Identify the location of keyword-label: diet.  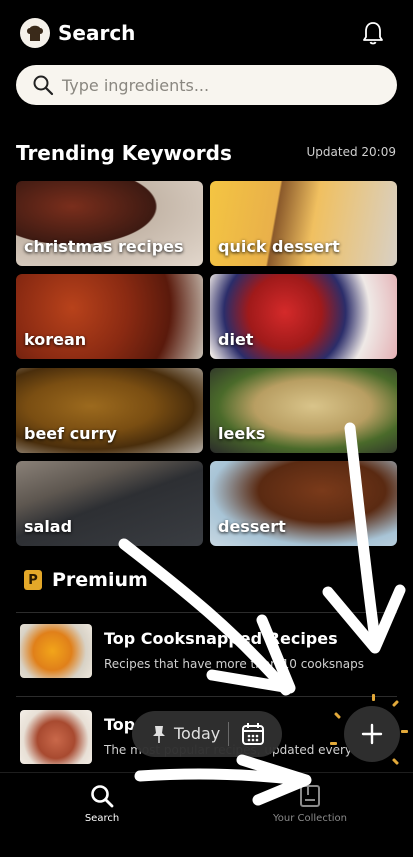
(236, 339).